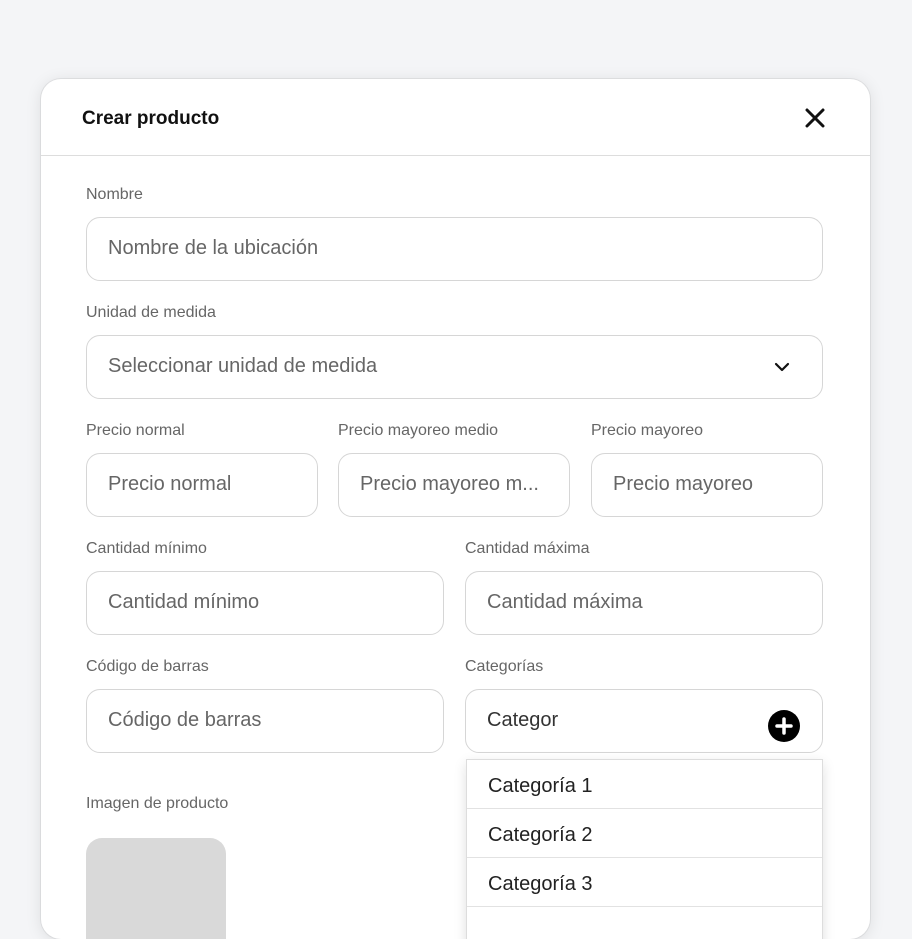 The image size is (912, 939). I want to click on cantidad-minimo-label: Cantidad mínimo, so click(146, 548).